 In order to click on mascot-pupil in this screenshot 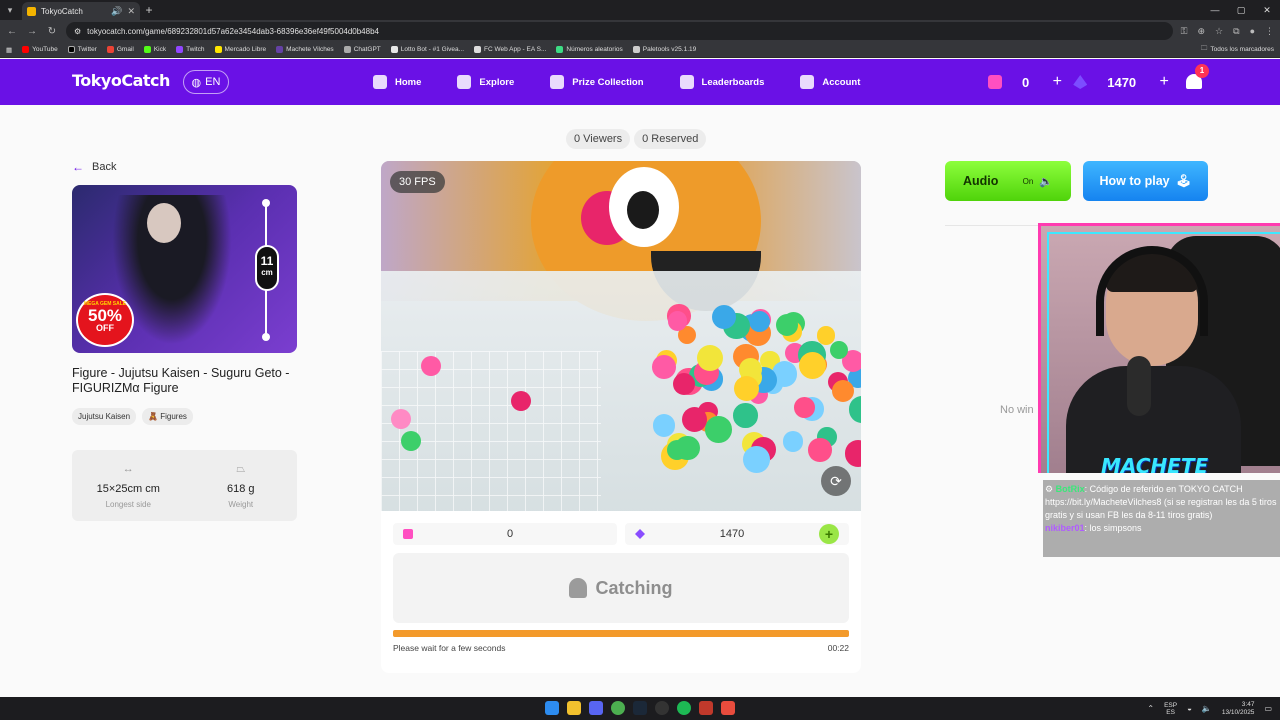, I will do `click(643, 210)`.